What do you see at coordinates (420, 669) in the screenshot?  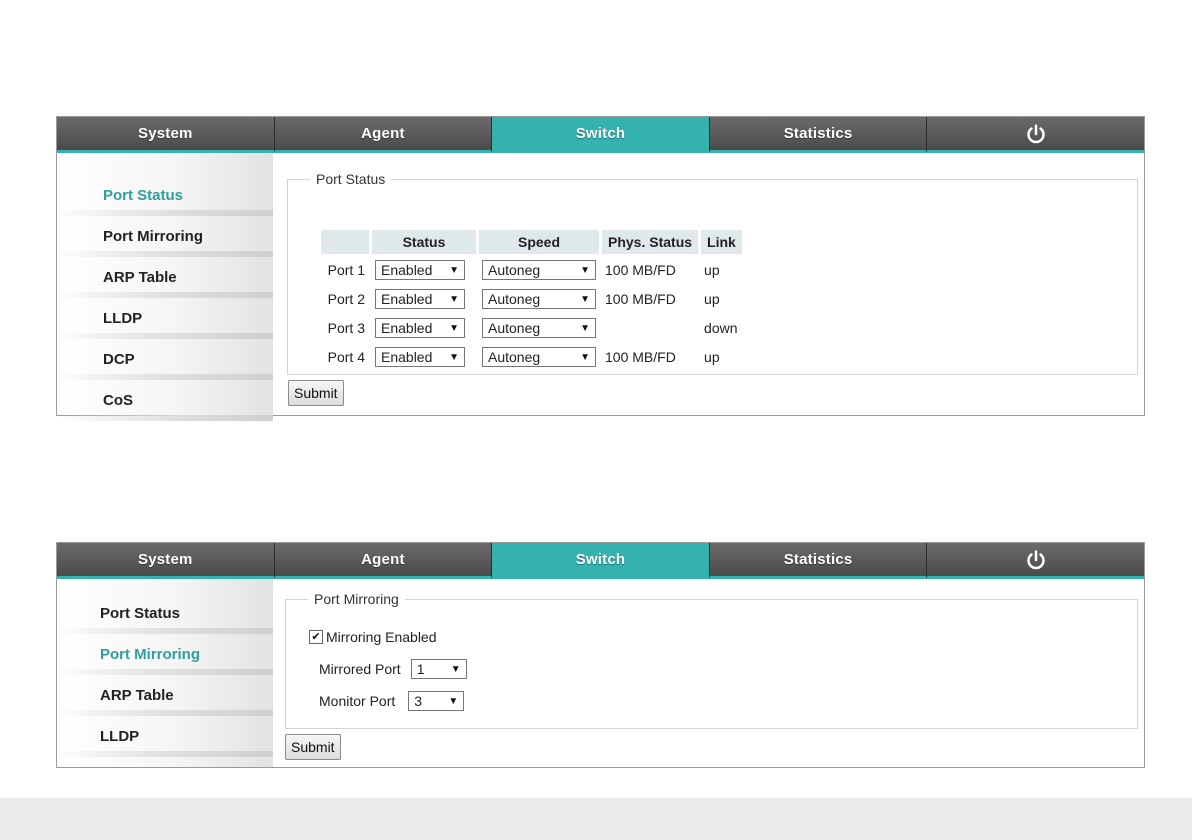 I see `mirrored-port-value: 1` at bounding box center [420, 669].